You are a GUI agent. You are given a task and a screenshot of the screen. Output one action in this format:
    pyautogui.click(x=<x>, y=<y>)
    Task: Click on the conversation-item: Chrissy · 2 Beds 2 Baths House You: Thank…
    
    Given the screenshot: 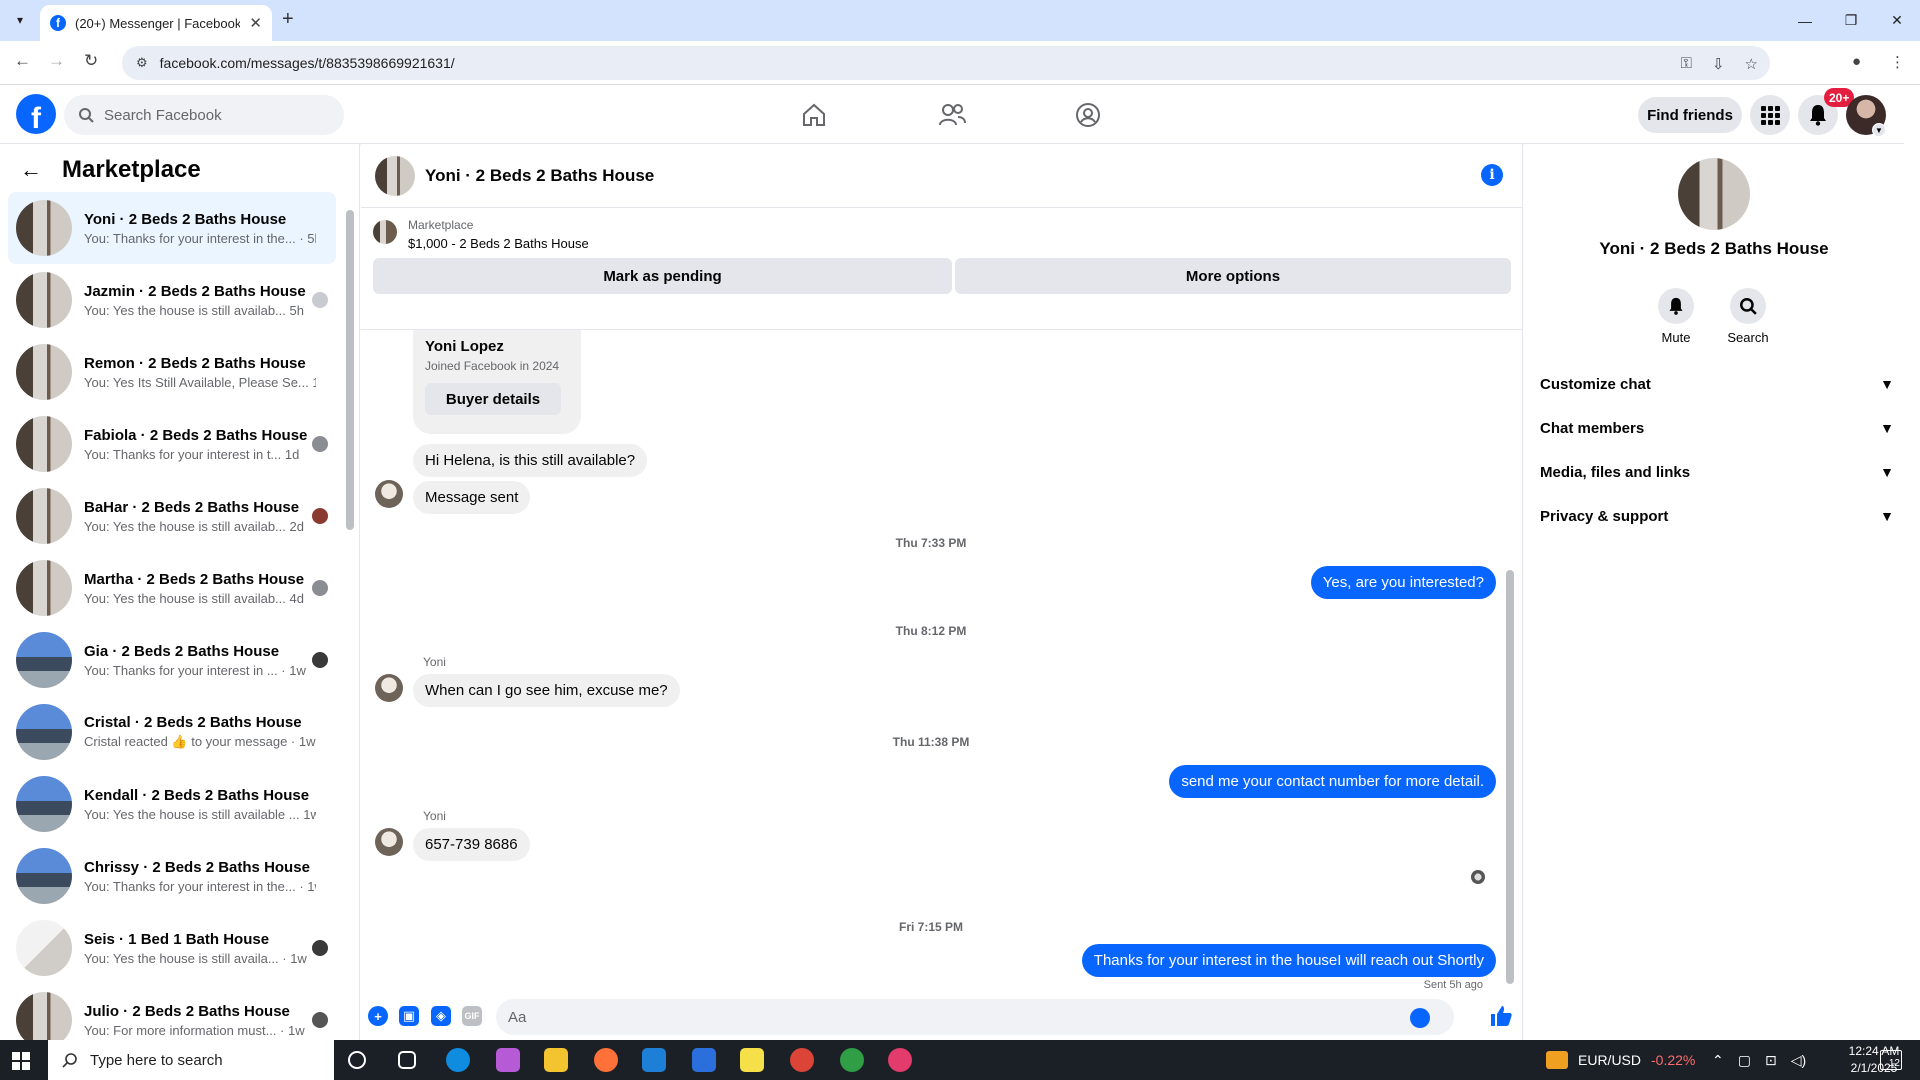 What is the action you would take?
    pyautogui.click(x=172, y=876)
    